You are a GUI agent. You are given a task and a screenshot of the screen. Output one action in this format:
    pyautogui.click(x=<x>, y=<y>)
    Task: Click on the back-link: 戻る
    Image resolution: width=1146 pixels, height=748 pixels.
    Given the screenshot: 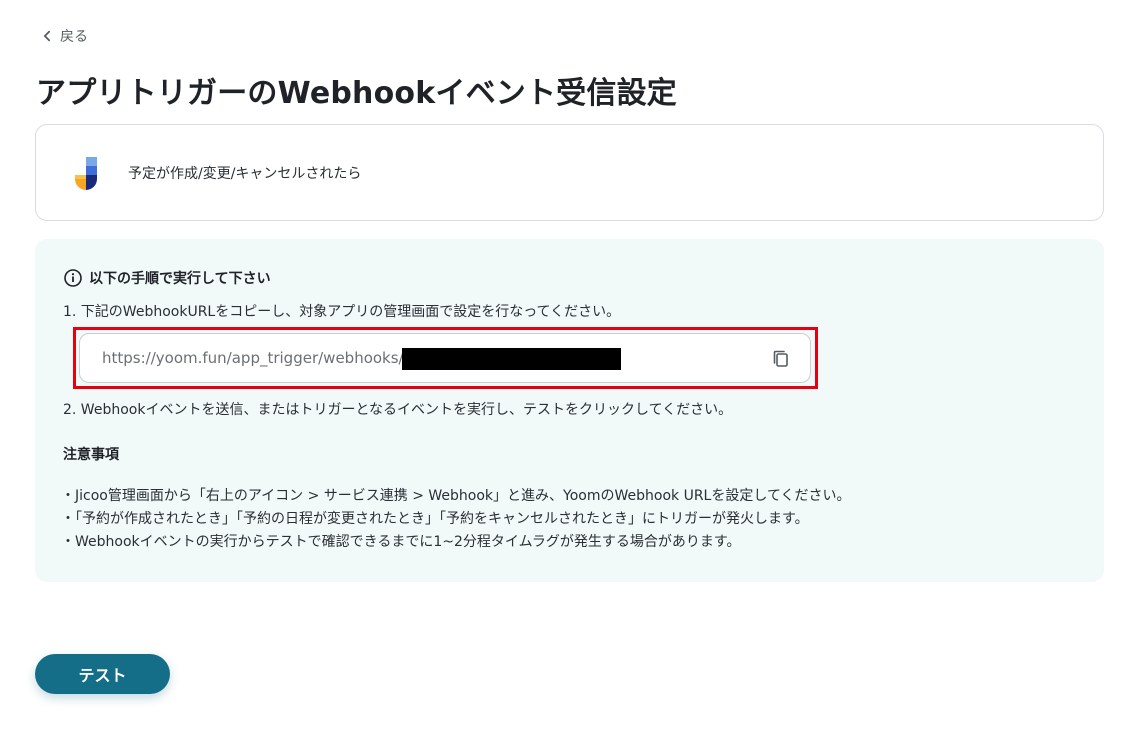 What is the action you would take?
    pyautogui.click(x=64, y=36)
    